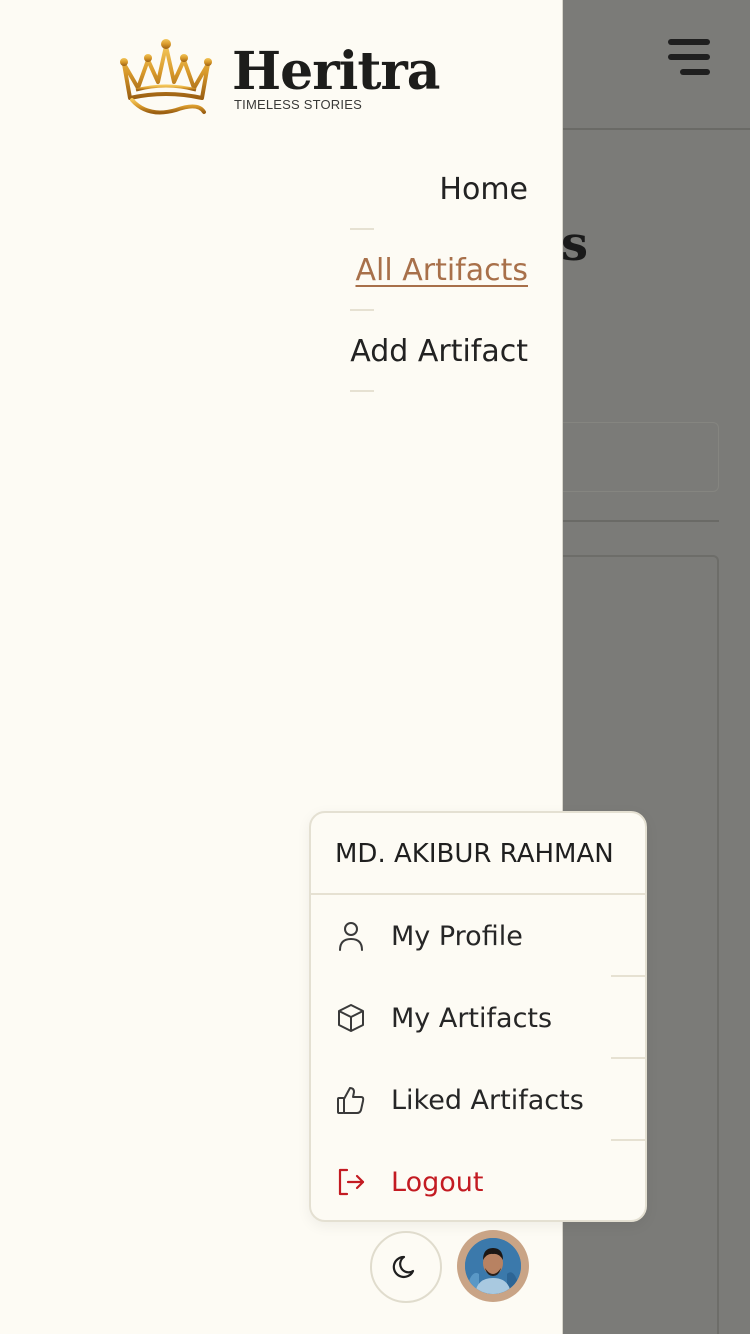 The width and height of the screenshot is (750, 1334). Describe the element at coordinates (166, 77) in the screenshot. I see `crown-icon` at that location.